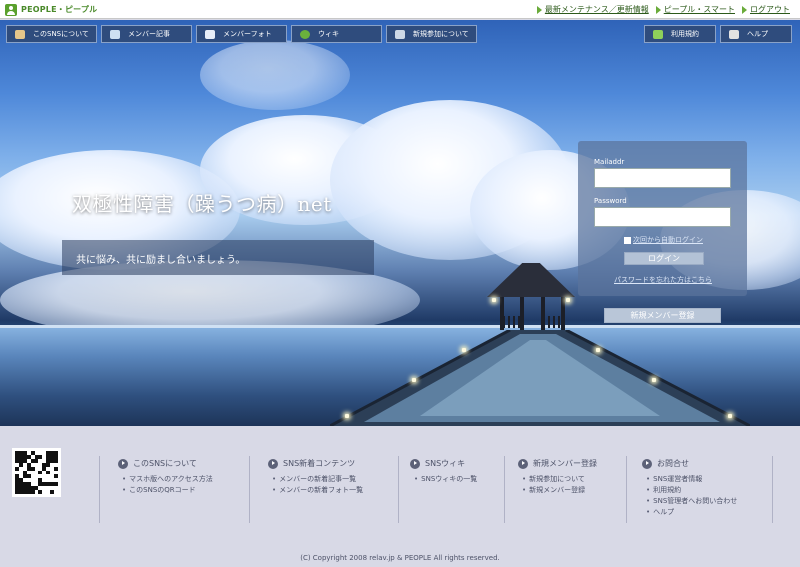  Describe the element at coordinates (115, 34) in the screenshot. I see `pen-icon` at that location.